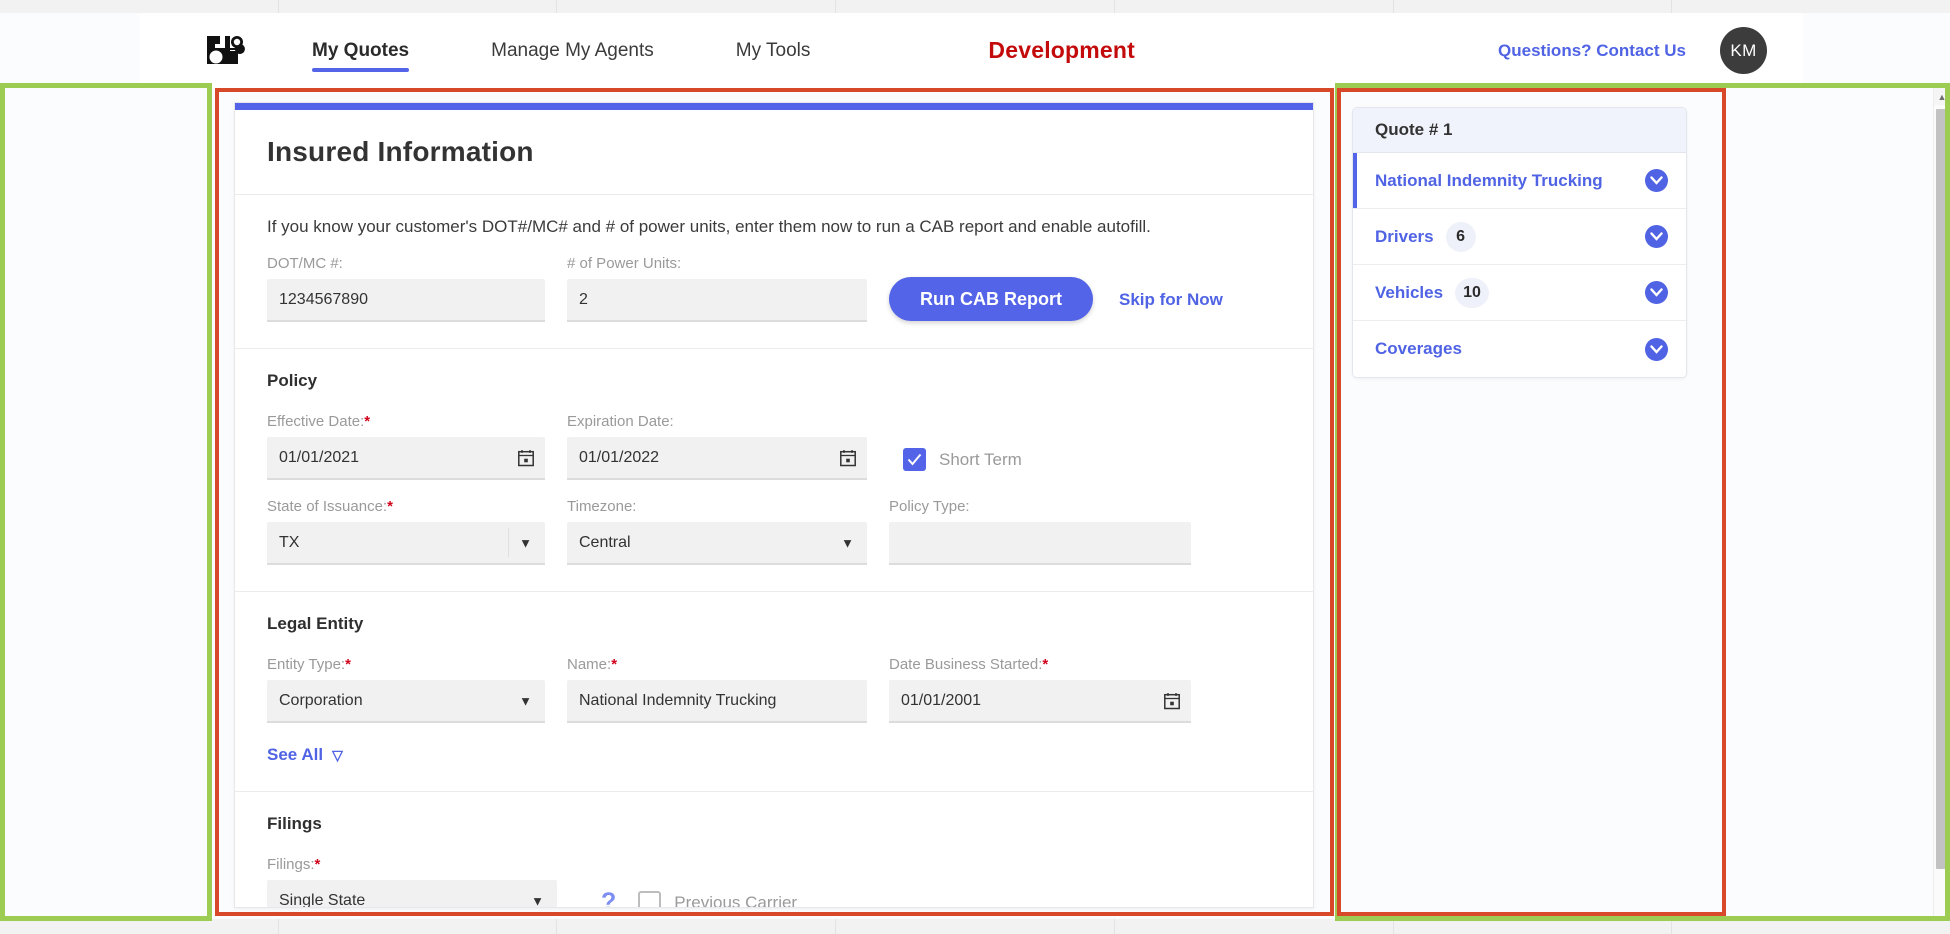  Describe the element at coordinates (294, 823) in the screenshot. I see `filings-section-title: Filings` at that location.